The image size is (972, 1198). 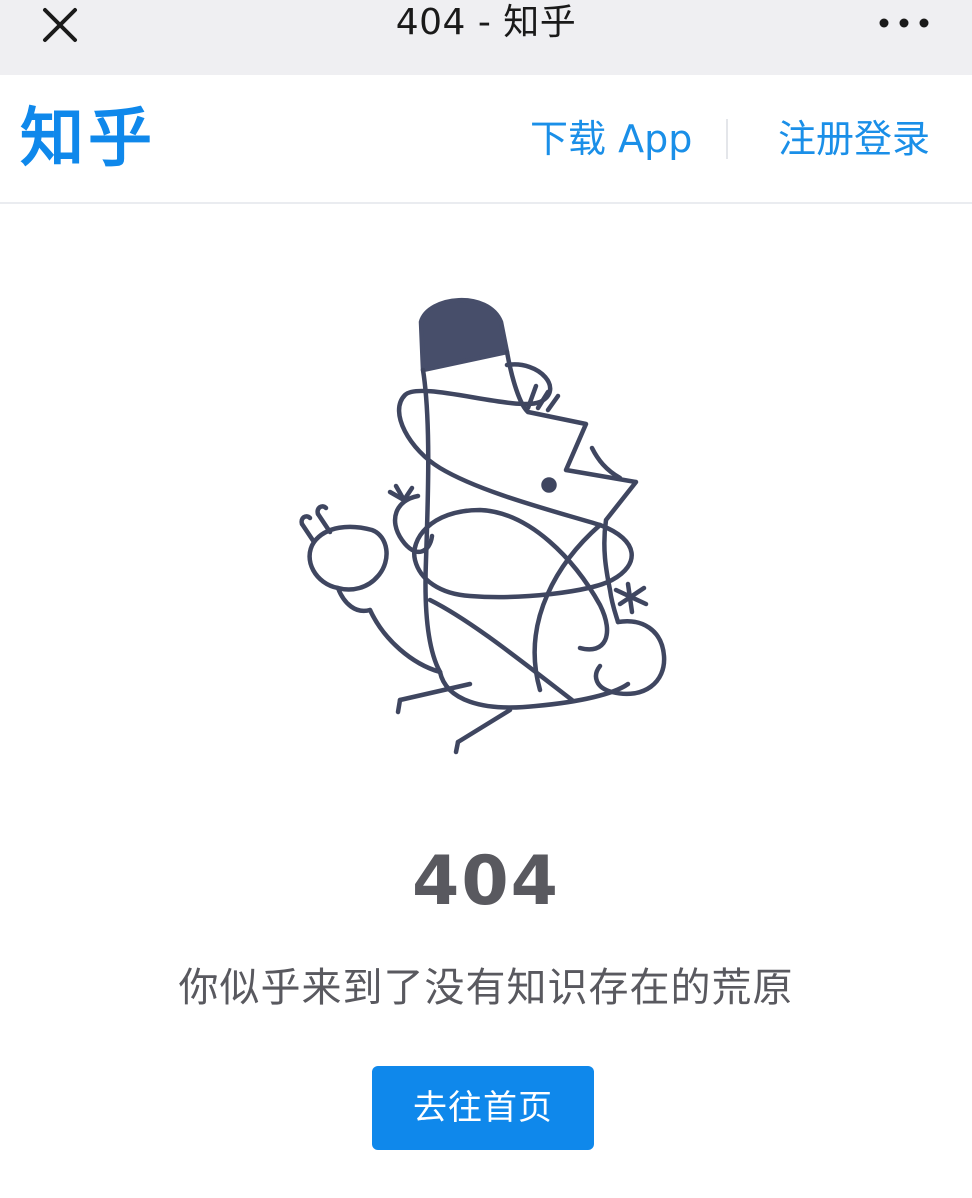 I want to click on error-message: 你似乎来到了没有知识存在的荒原, so click(x=486, y=988).